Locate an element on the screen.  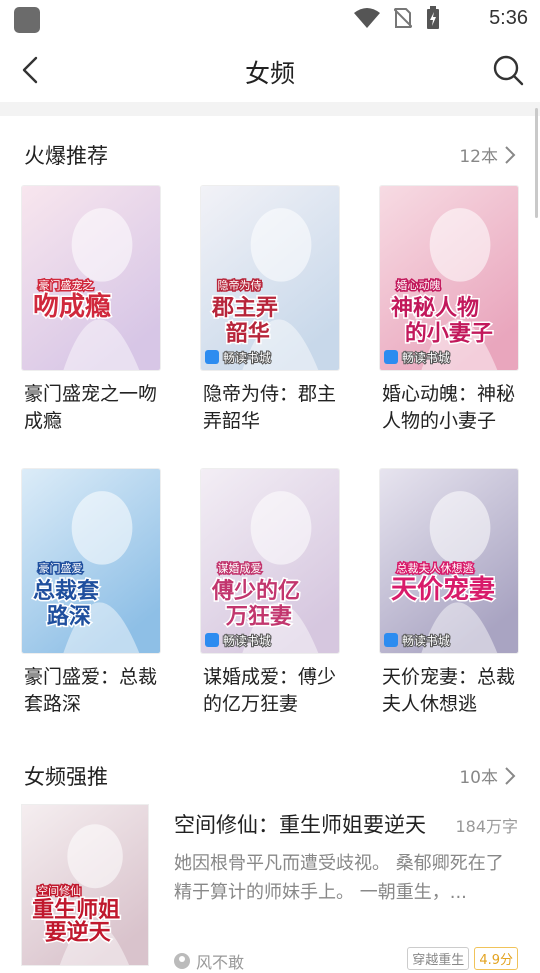
more-count: 12本 is located at coordinates (478, 157).